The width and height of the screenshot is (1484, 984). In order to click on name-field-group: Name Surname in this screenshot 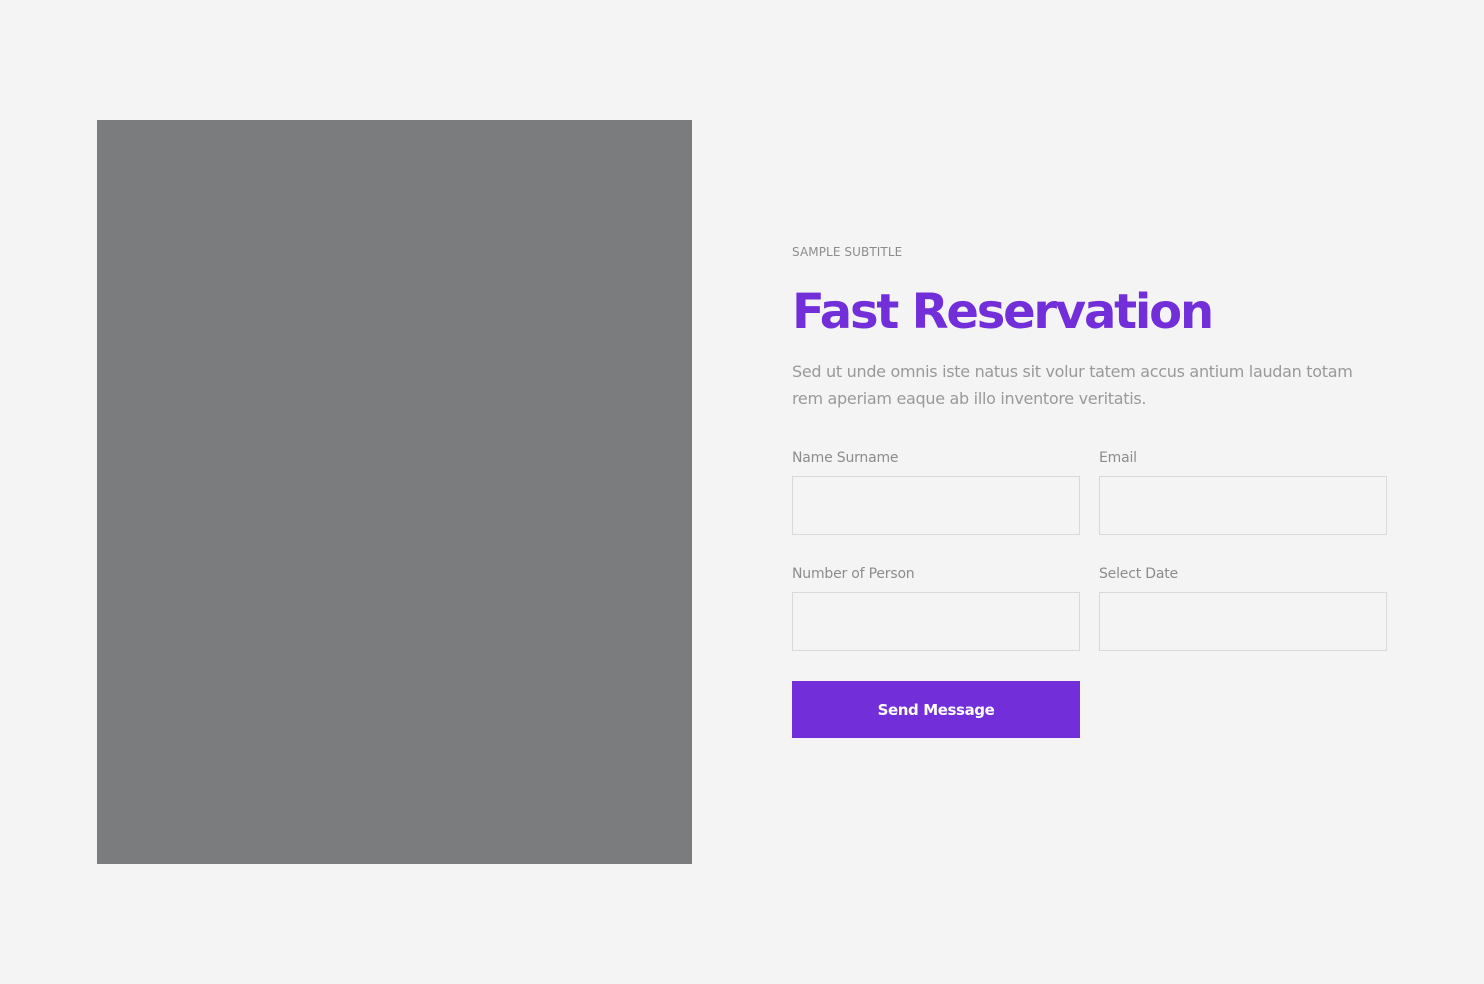, I will do `click(936, 491)`.